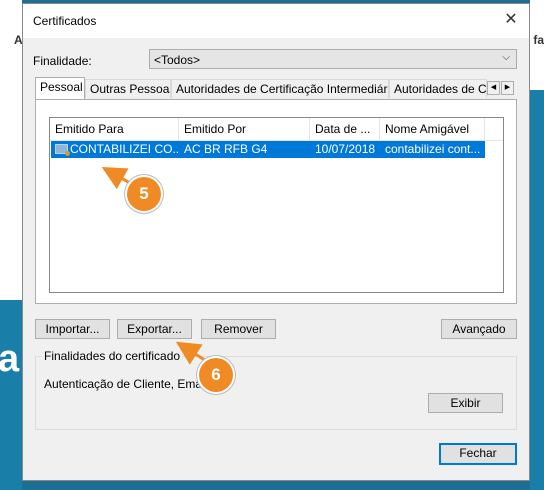  Describe the element at coordinates (333, 59) in the screenshot. I see `finalidade-dropdown: <Todos> ⌵` at that location.